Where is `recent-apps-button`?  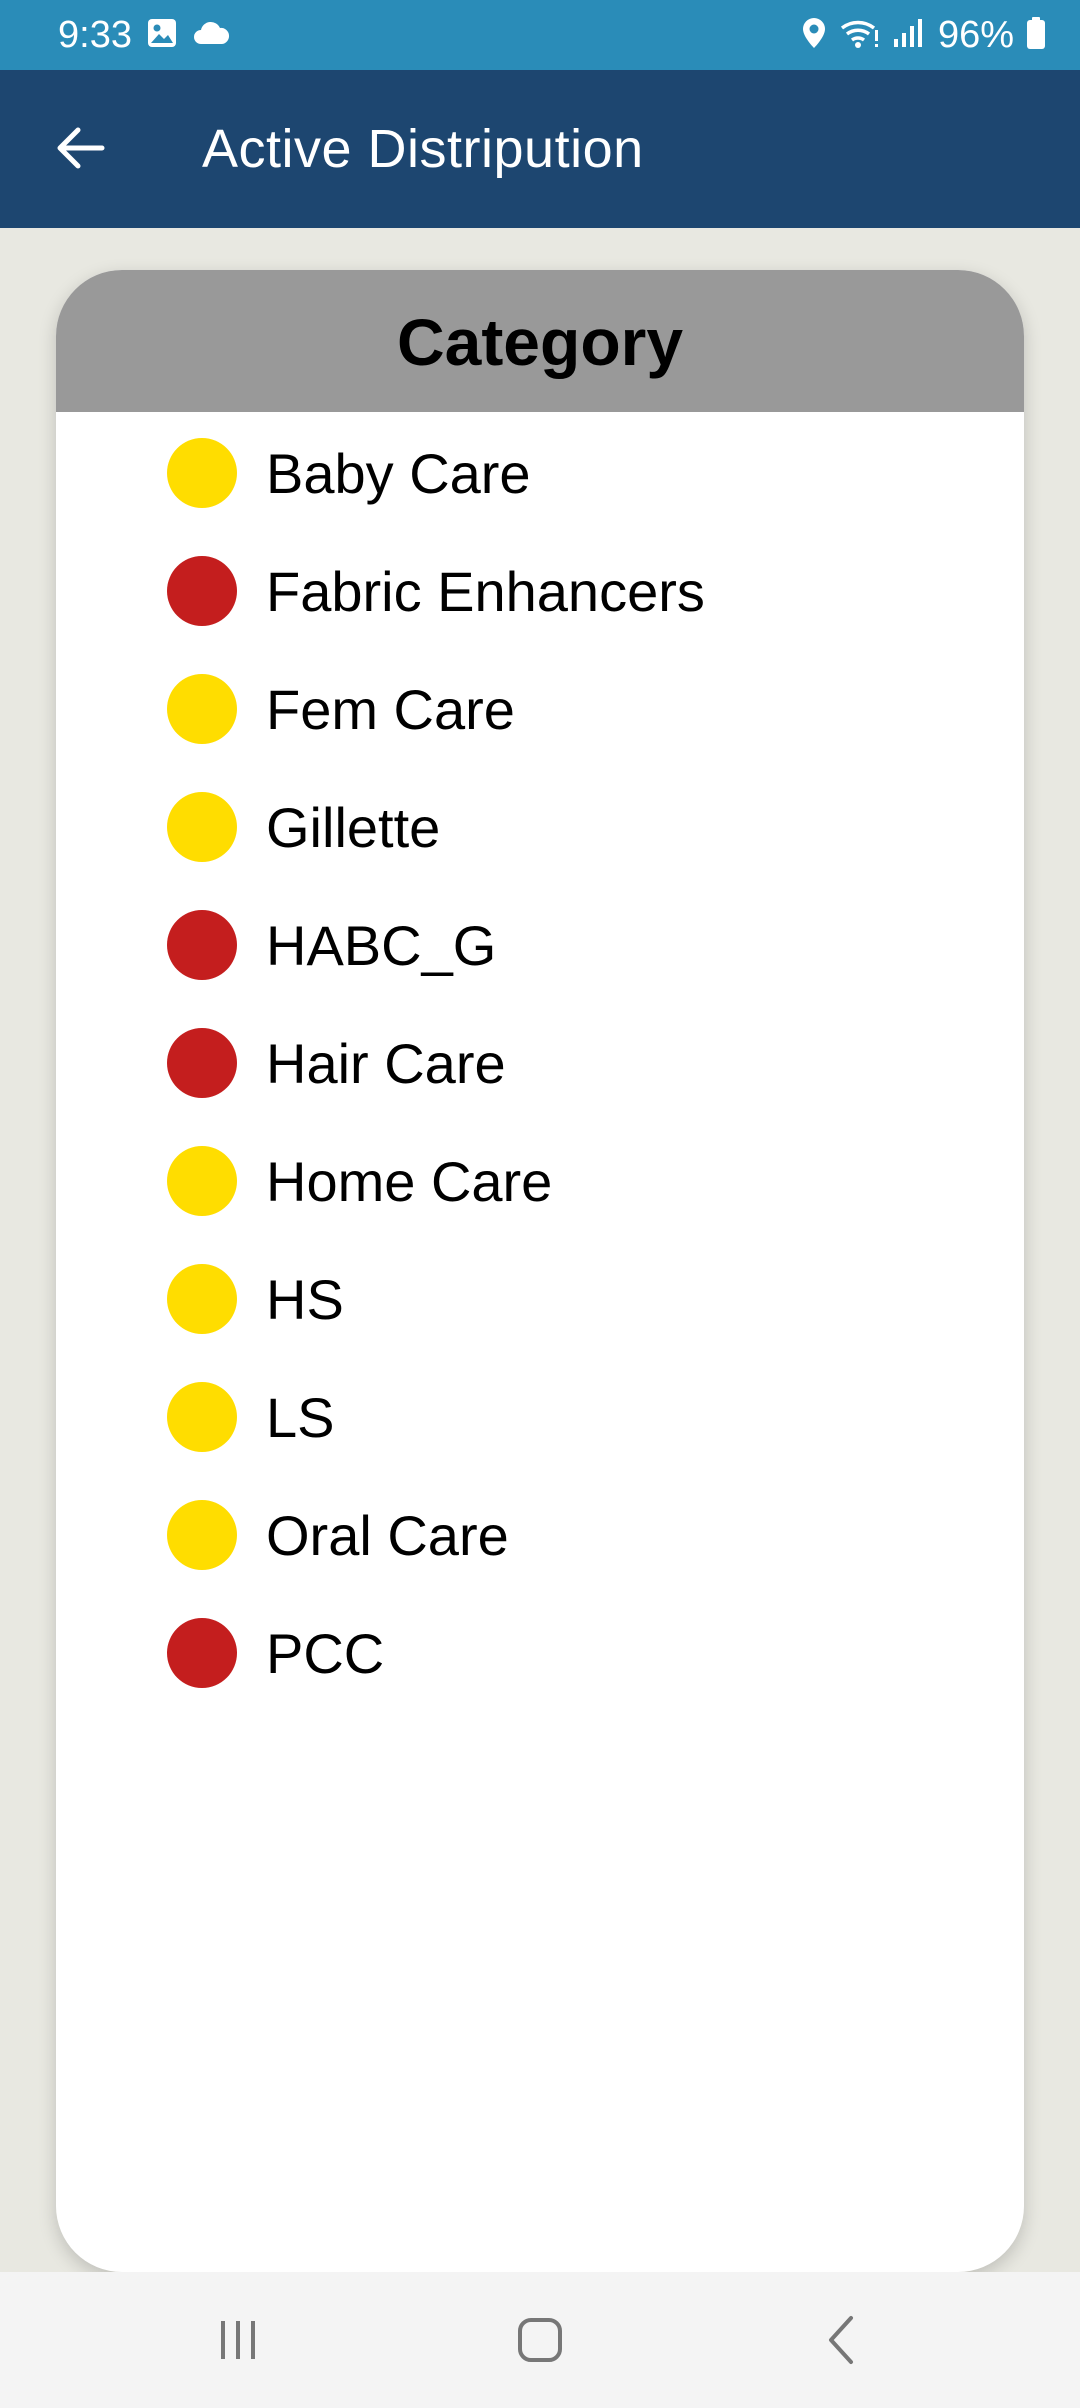 recent-apps-button is located at coordinates (238, 2342).